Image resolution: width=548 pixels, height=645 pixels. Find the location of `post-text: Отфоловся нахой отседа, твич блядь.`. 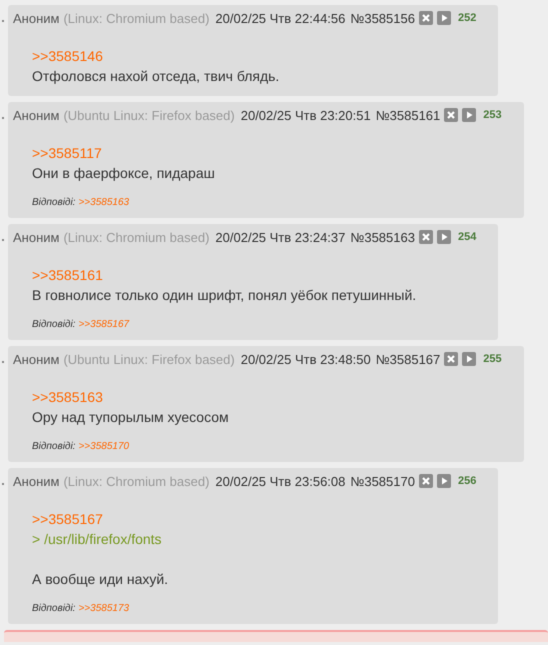

post-text: Отфоловся нахой отседа, твич блядь. is located at coordinates (156, 76).